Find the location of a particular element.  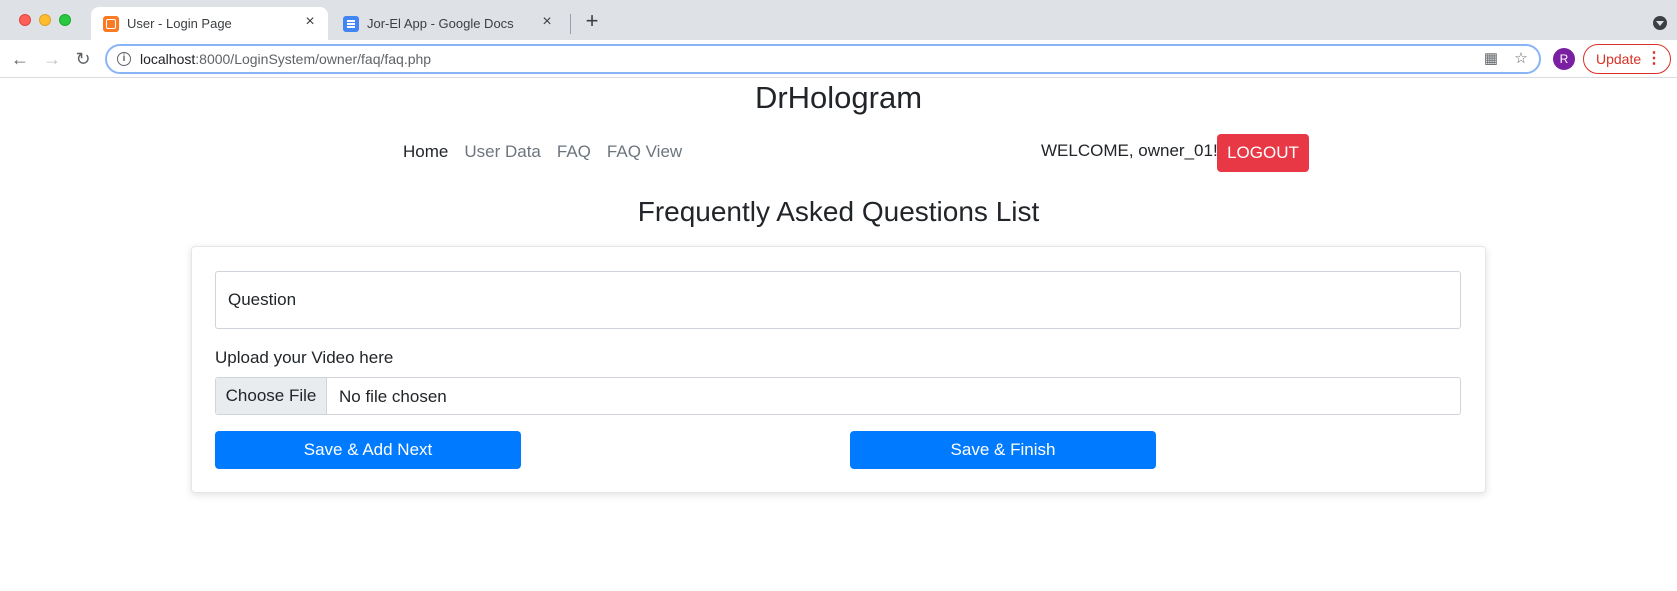

tab-search-icon is located at coordinates (1660, 23).